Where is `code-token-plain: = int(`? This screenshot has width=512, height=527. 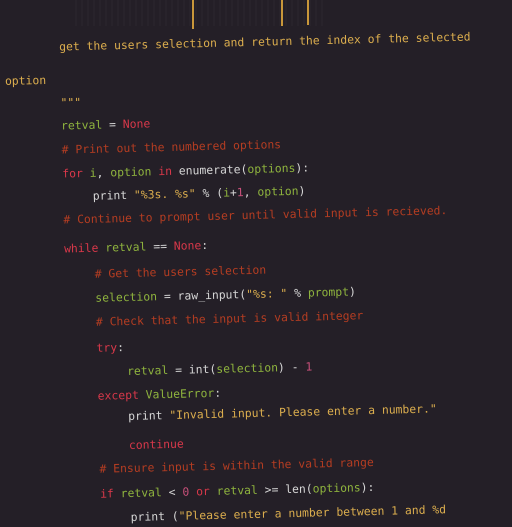 code-token-plain: = int( is located at coordinates (192, 369).